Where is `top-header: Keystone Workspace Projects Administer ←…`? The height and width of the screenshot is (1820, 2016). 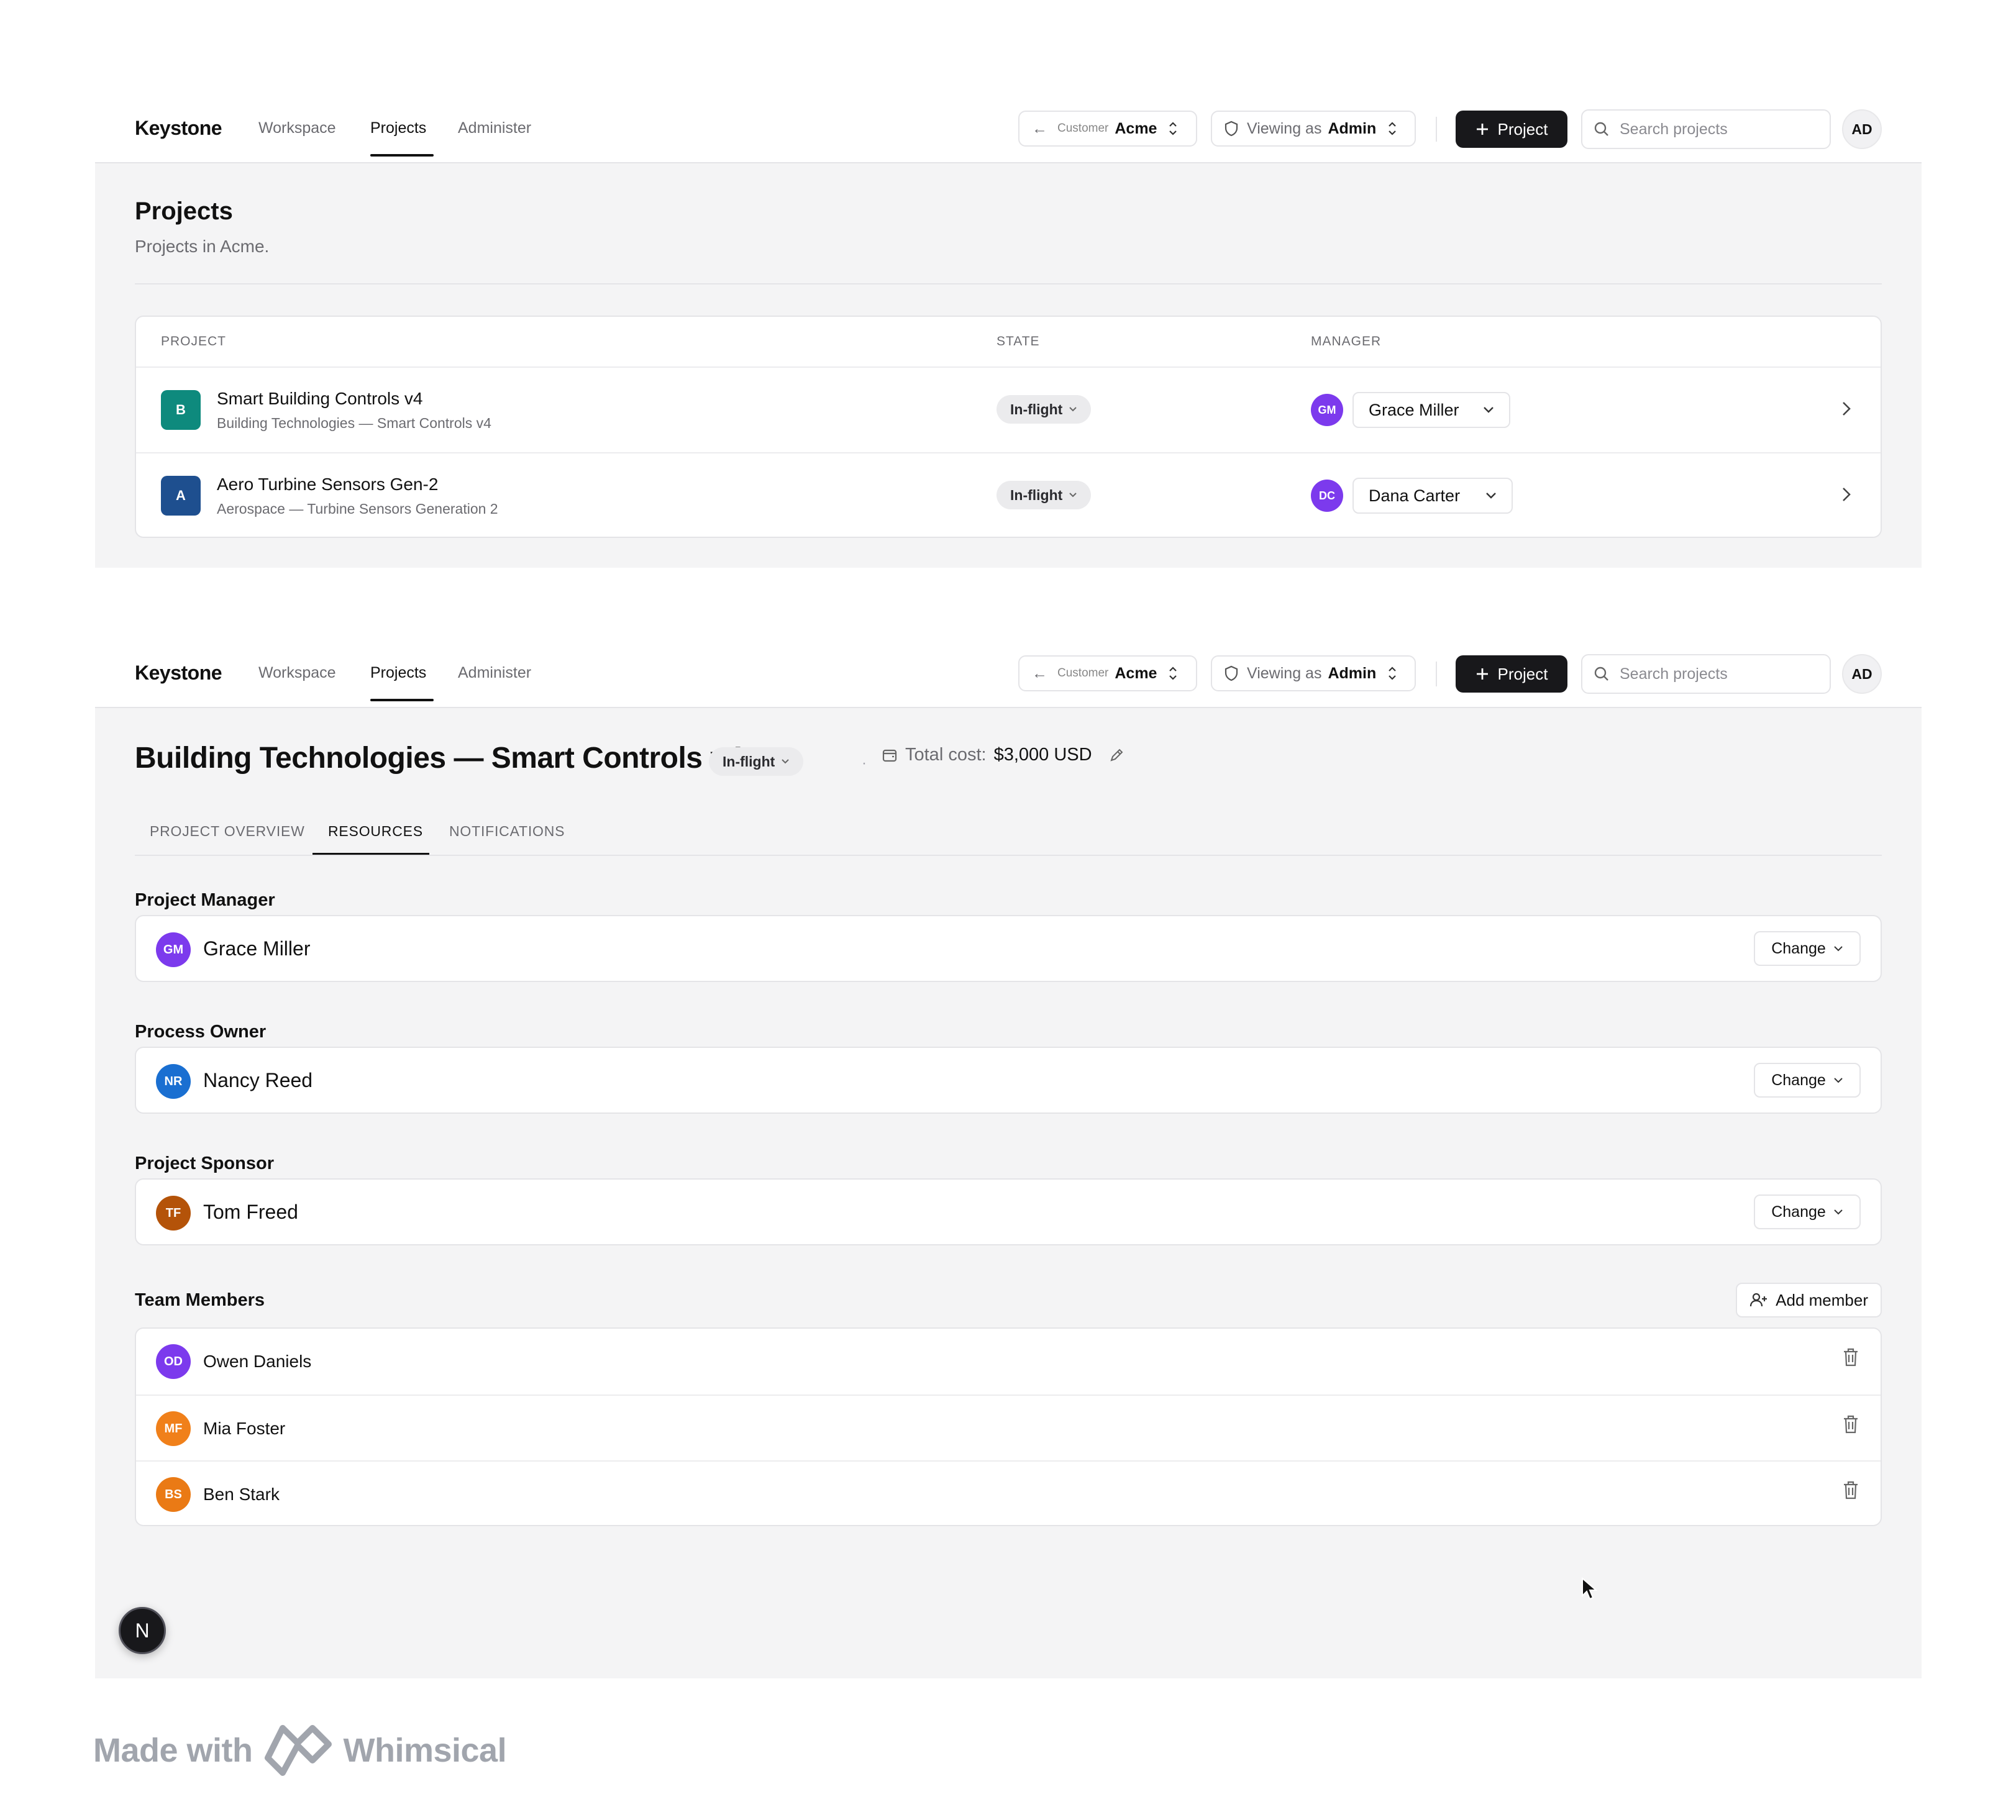 top-header: Keystone Workspace Projects Administer ←… is located at coordinates (1008, 676).